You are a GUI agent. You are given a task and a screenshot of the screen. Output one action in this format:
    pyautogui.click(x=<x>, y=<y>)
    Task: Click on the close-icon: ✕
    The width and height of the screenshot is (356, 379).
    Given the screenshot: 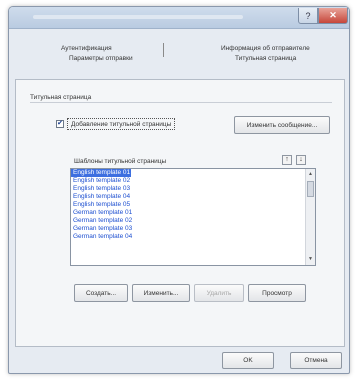 What is the action you would take?
    pyautogui.click(x=333, y=16)
    